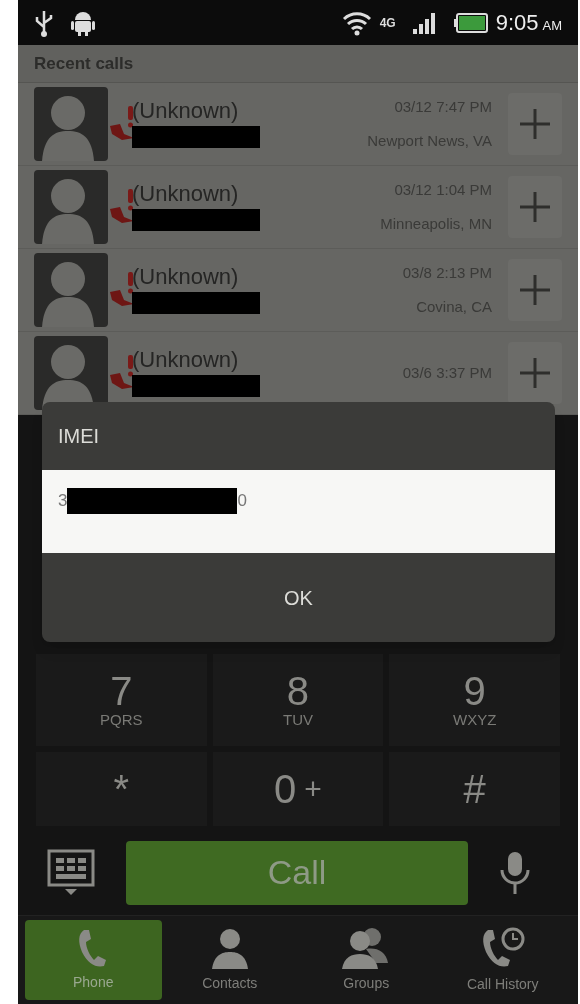  What do you see at coordinates (474, 700) in the screenshot?
I see `dial-key: 9 WXYZ` at bounding box center [474, 700].